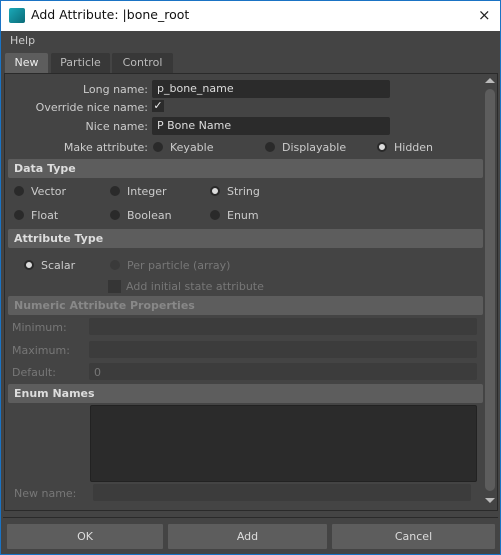 This screenshot has width=501, height=555. Describe the element at coordinates (215, 215) in the screenshot. I see `enum-radio` at that location.